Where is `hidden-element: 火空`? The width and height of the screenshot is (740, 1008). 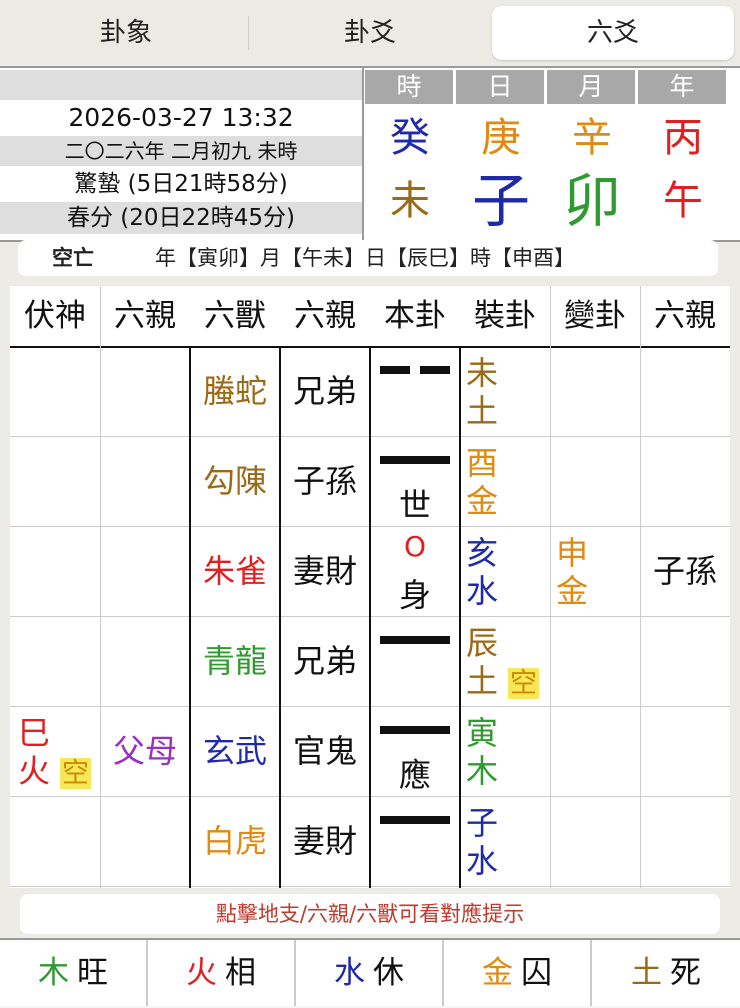
hidden-element: 火空 is located at coordinates (59, 771).